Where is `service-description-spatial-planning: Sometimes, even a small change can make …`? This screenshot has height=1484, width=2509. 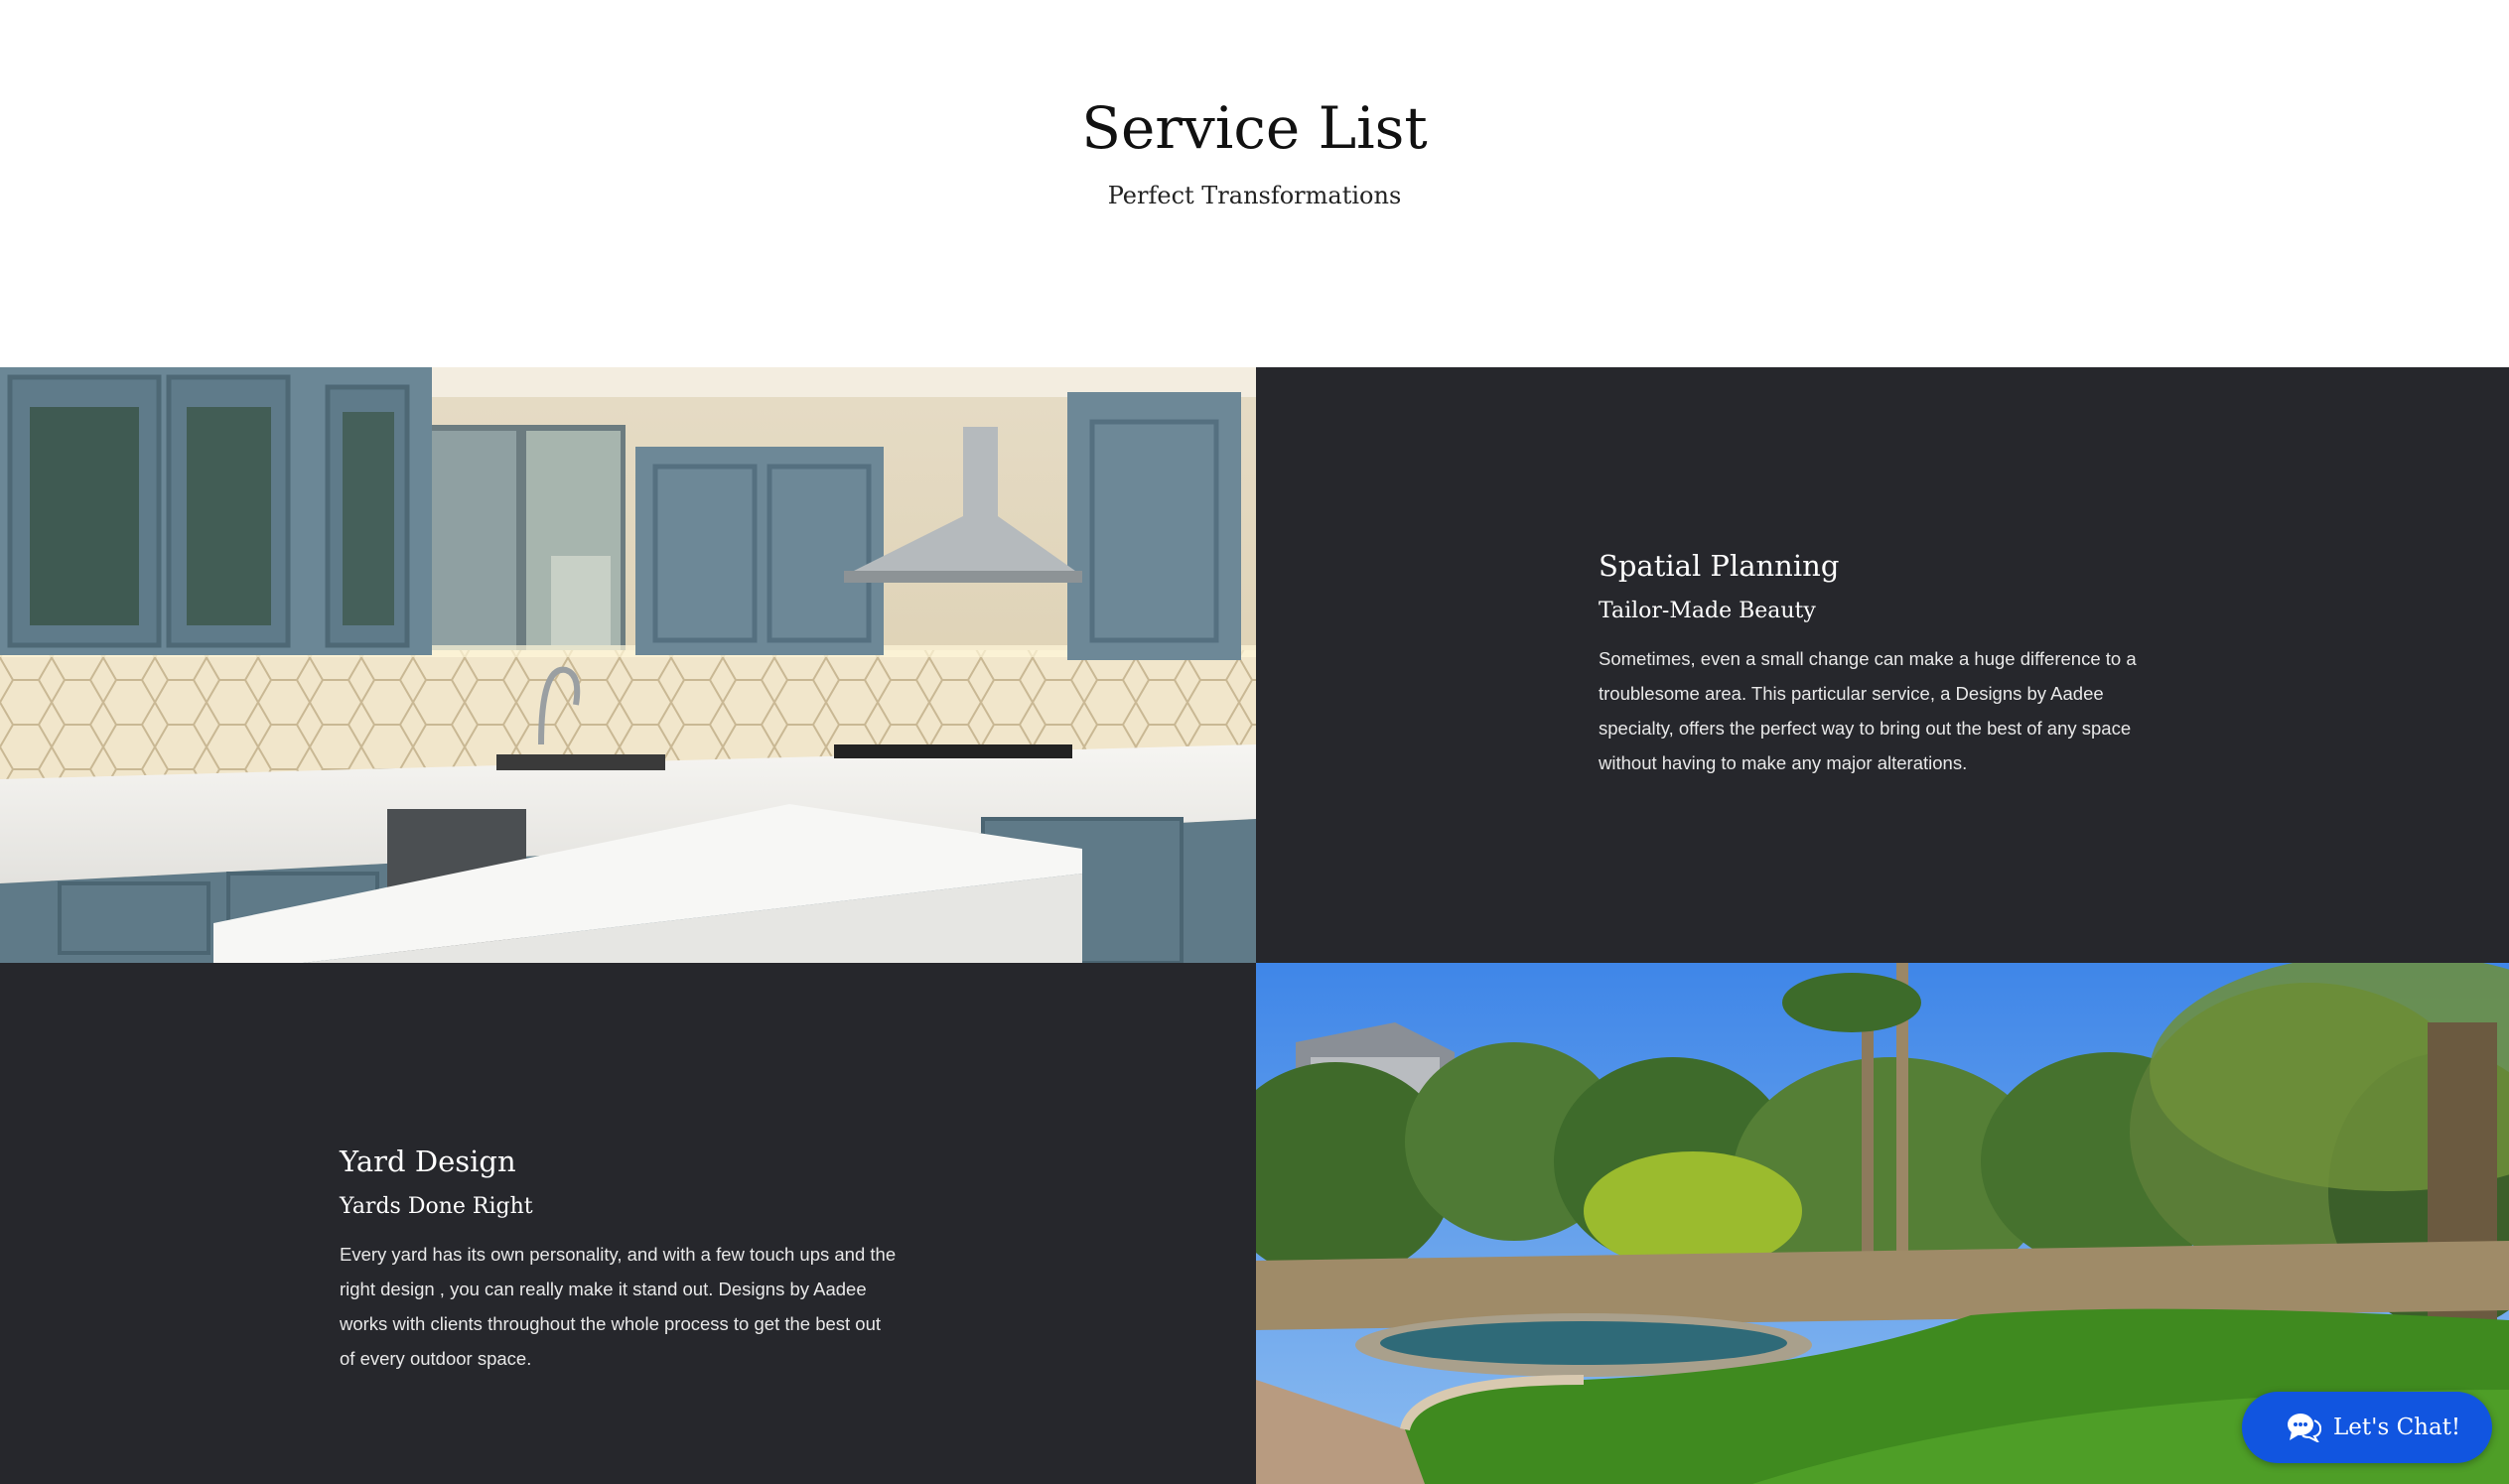 service-description-spatial-planning: Sometimes, even a small change can make … is located at coordinates (1886, 710).